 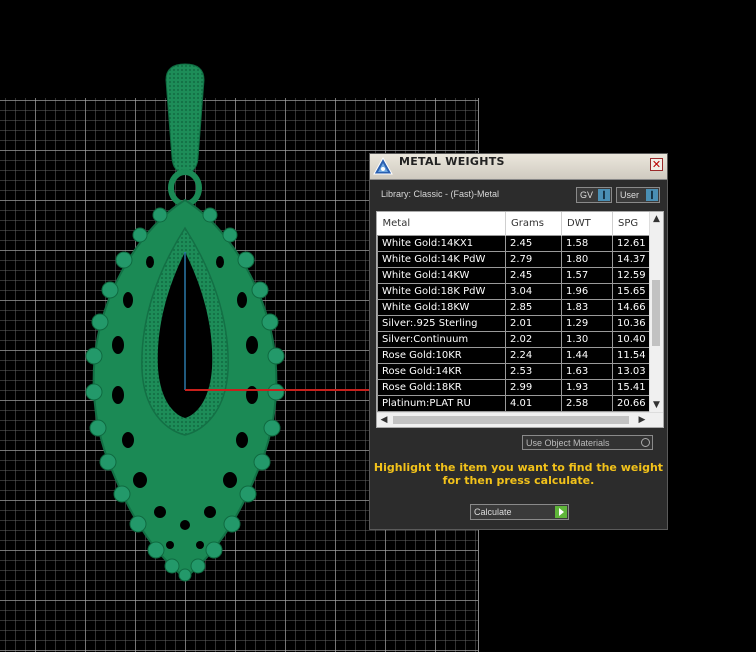 I want to click on radio-icon, so click(x=645, y=442).